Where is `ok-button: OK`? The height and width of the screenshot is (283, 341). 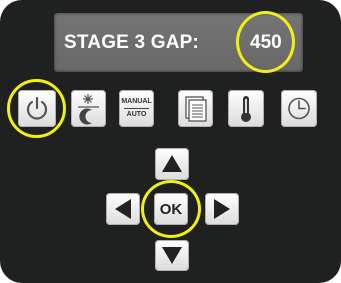 ok-button: OK is located at coordinates (171, 209).